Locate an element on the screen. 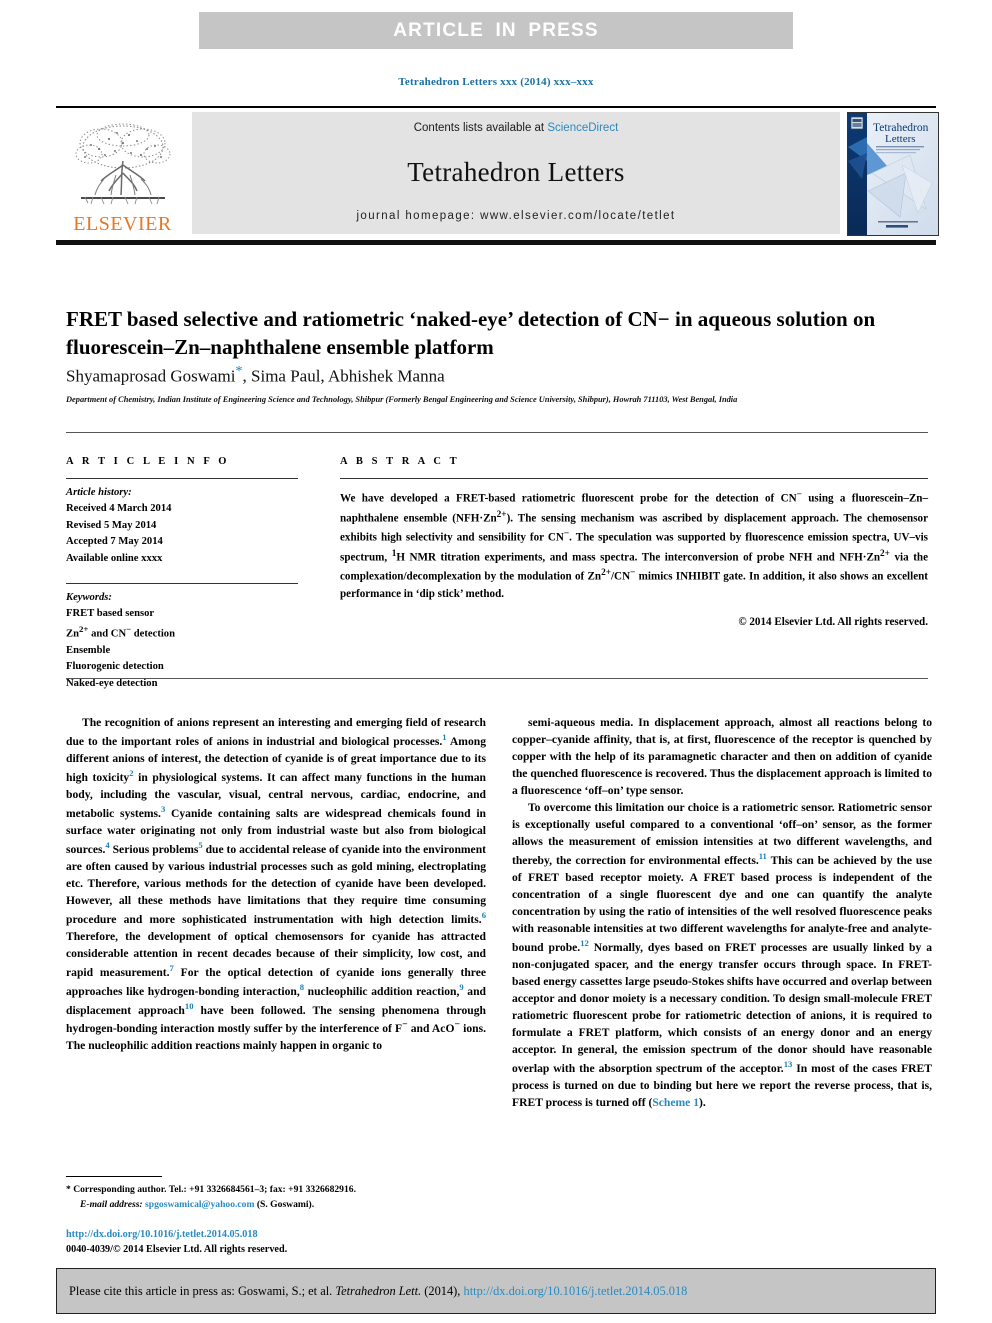 Image resolution: width=992 pixels, height=1323 pixels. keyword-item: Fluorogenic detection is located at coordinates (115, 667).